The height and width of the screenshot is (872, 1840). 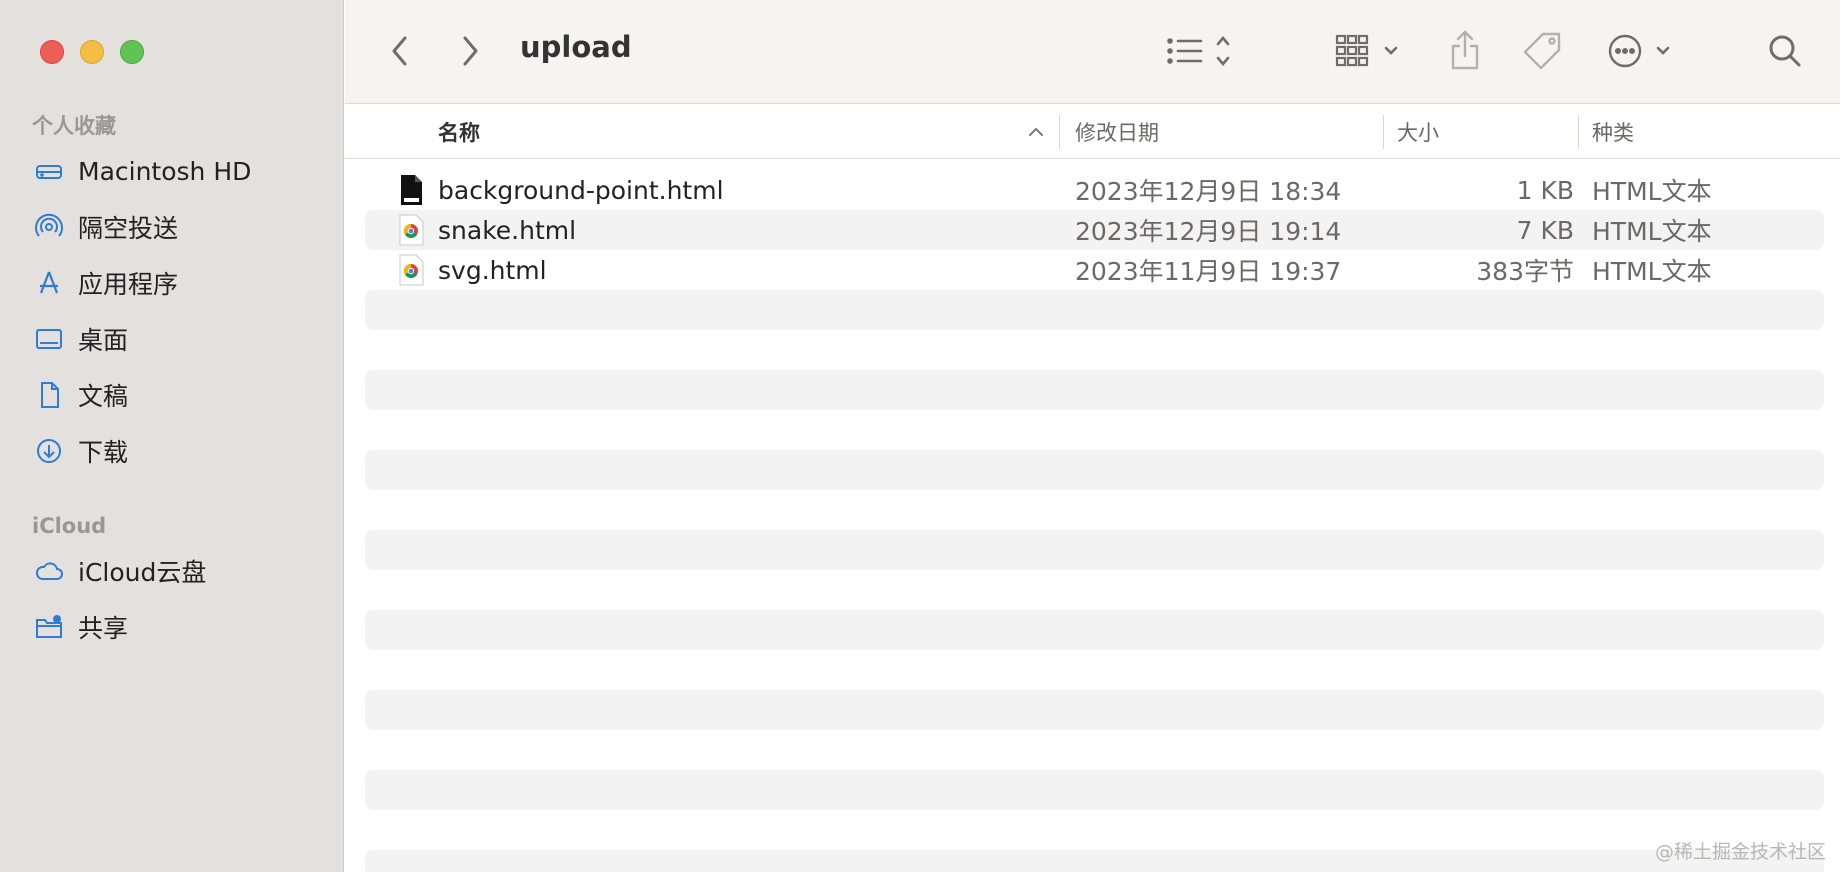 I want to click on view-mode-button, so click(x=1205, y=51).